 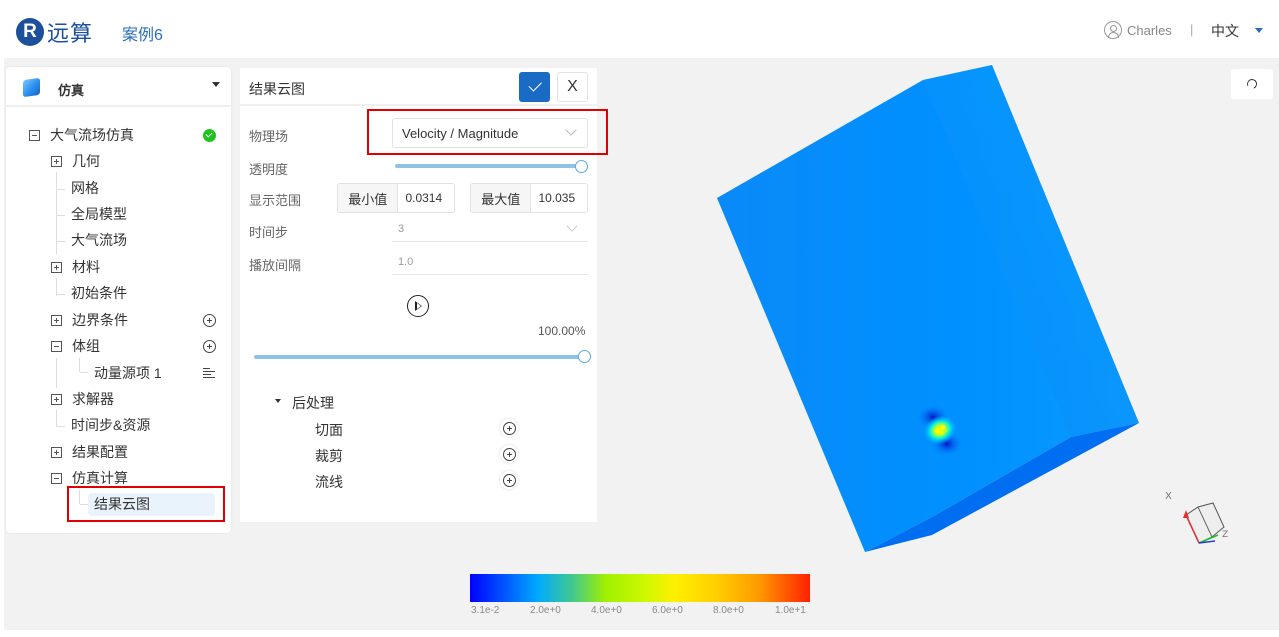 I want to click on orientation-axes: X Z, so click(x=1200, y=520).